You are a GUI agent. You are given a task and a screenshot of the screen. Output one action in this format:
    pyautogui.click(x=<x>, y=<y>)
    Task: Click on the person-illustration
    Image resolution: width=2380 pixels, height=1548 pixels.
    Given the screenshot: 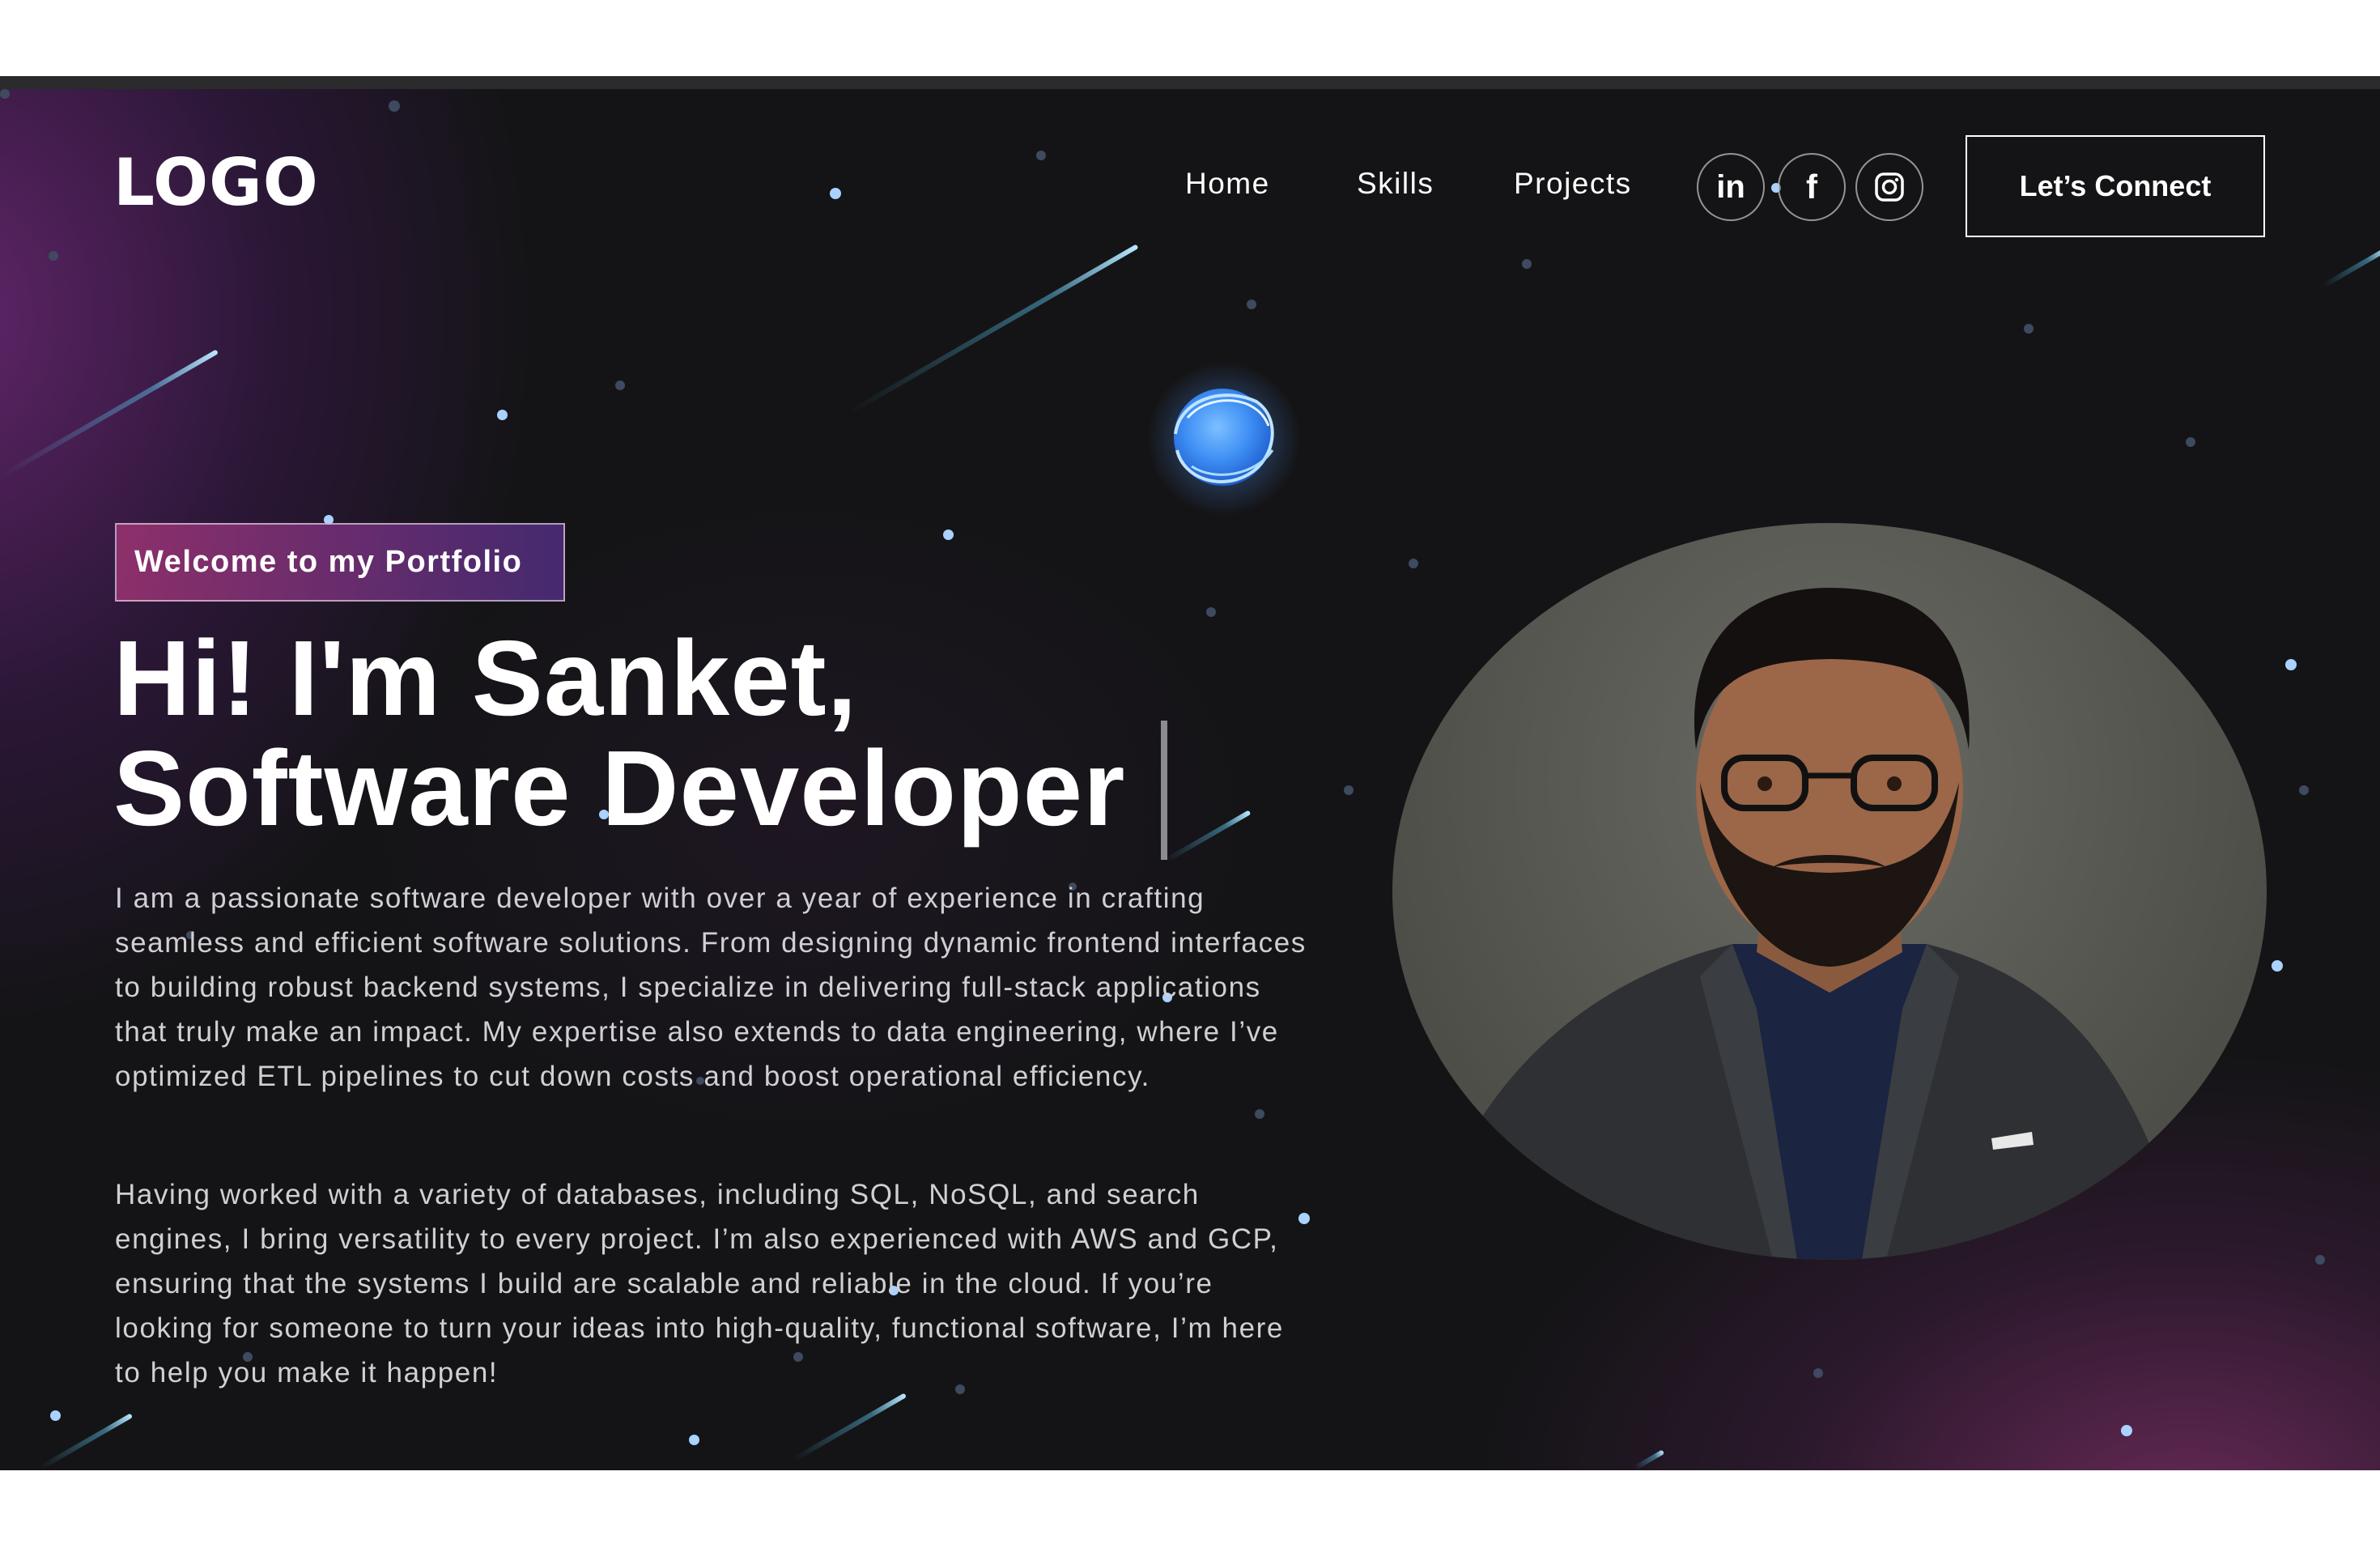 What is the action you would take?
    pyautogui.click(x=1806, y=924)
    